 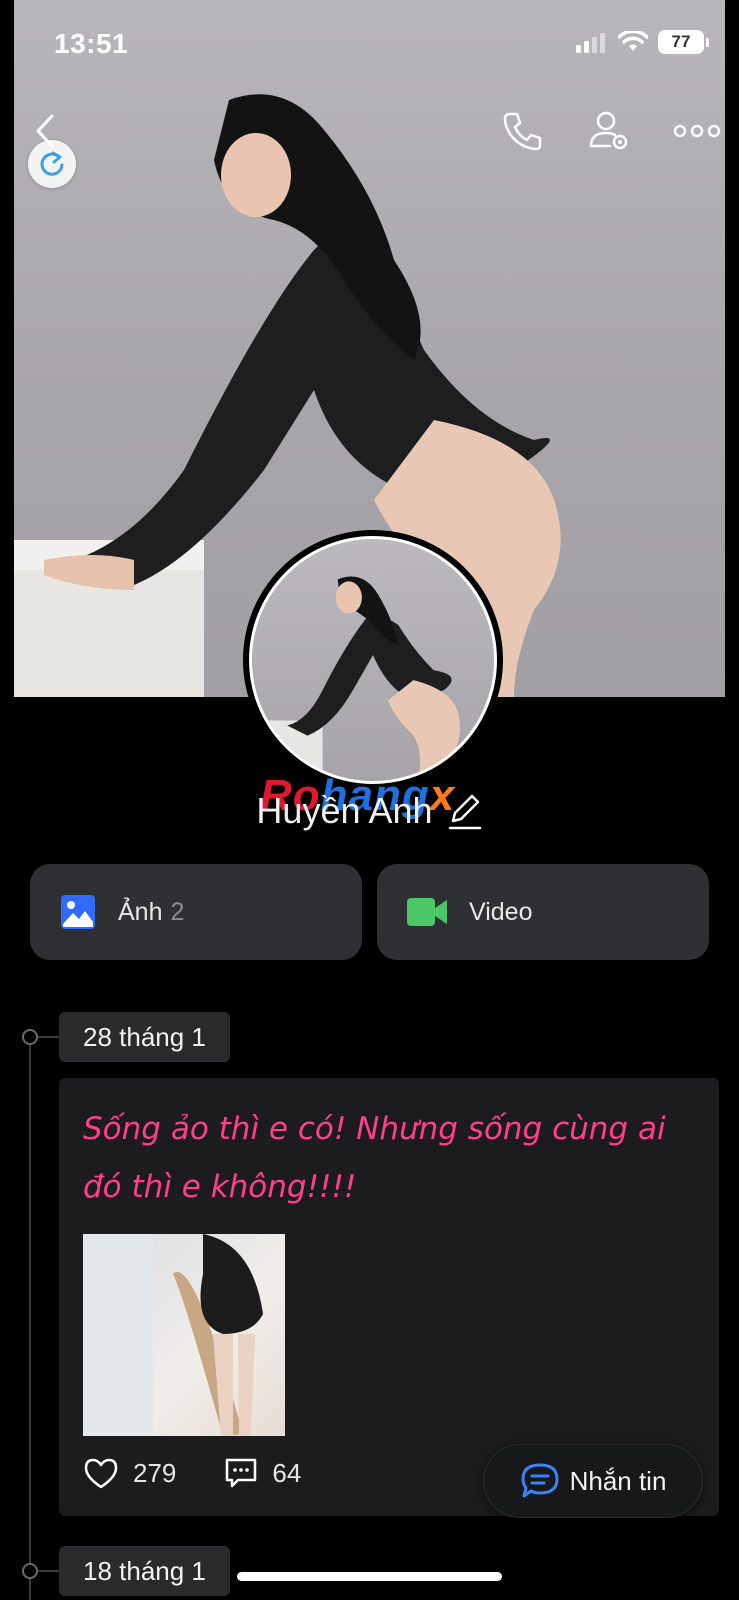 I want to click on photos-button: Ảnh 2, so click(x=196, y=912).